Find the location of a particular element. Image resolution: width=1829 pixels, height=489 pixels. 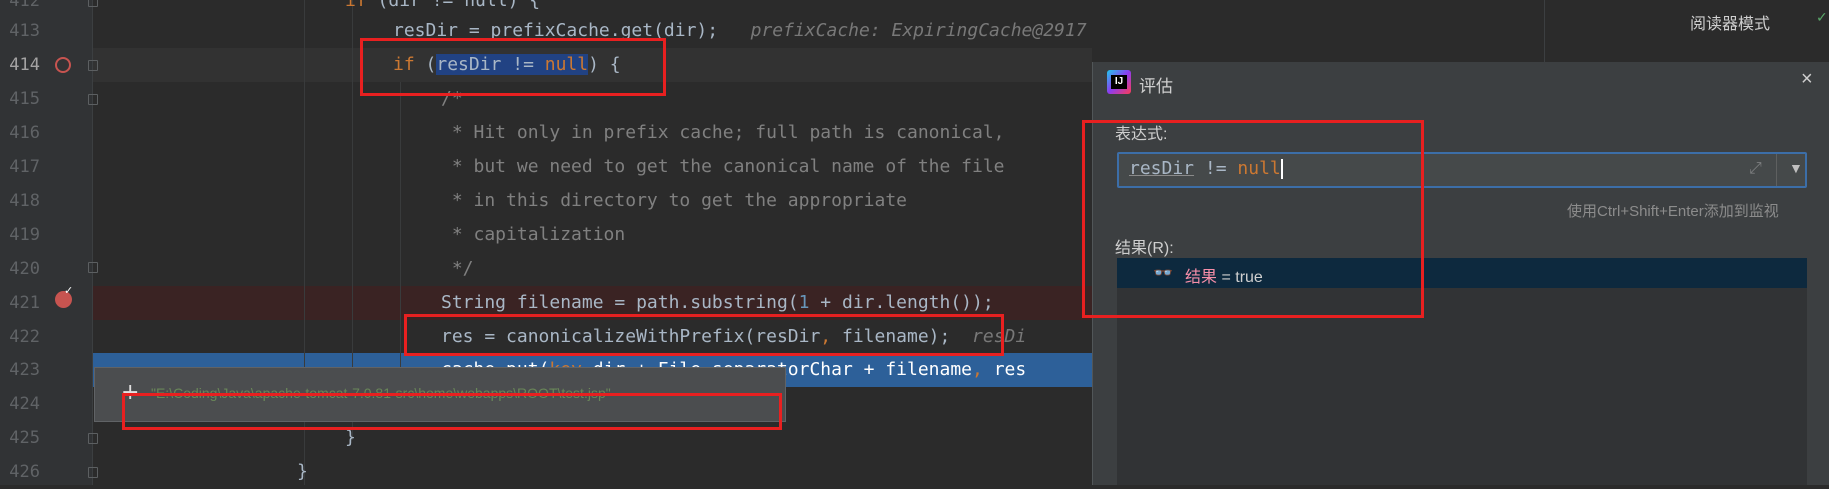

line-number: 414 is located at coordinates (24, 65).